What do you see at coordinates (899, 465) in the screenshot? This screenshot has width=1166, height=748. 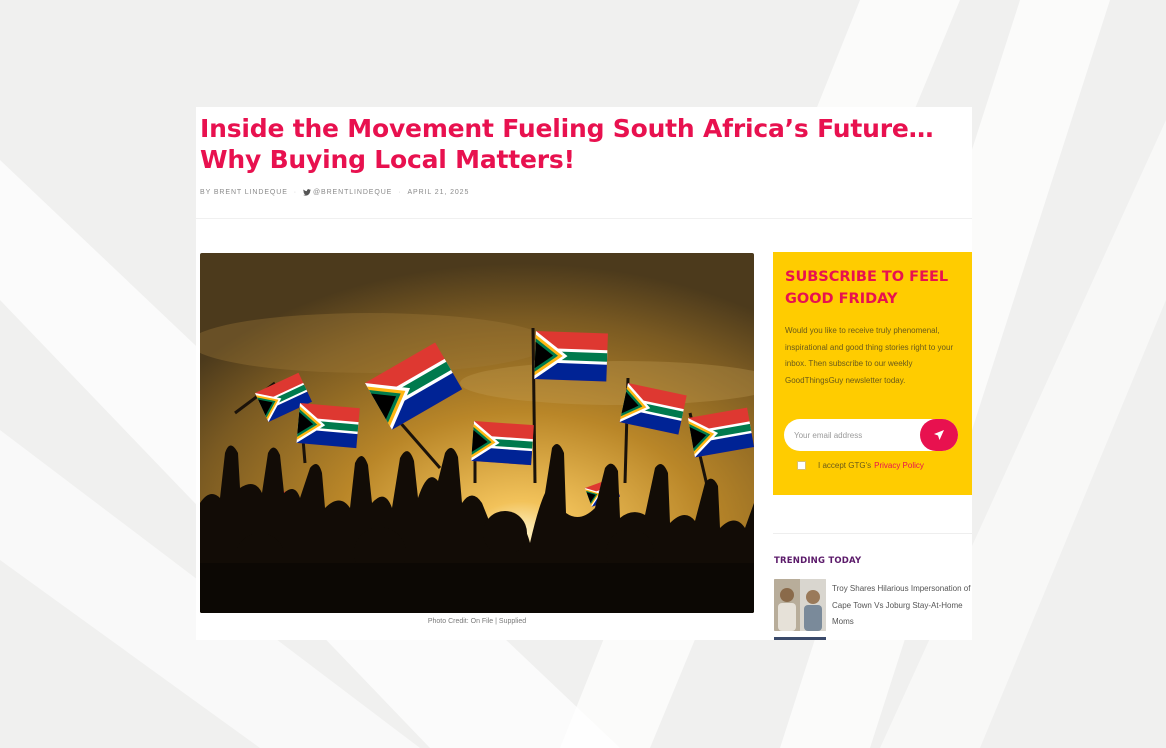 I see `privacy-policy-link: Privacy Policy` at bounding box center [899, 465].